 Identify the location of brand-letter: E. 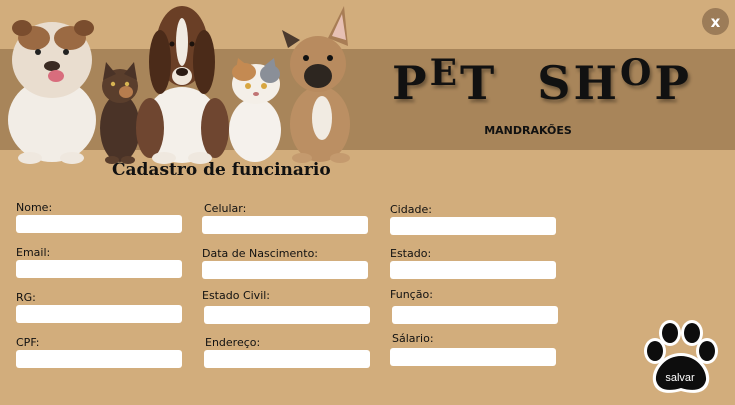
(445, 73).